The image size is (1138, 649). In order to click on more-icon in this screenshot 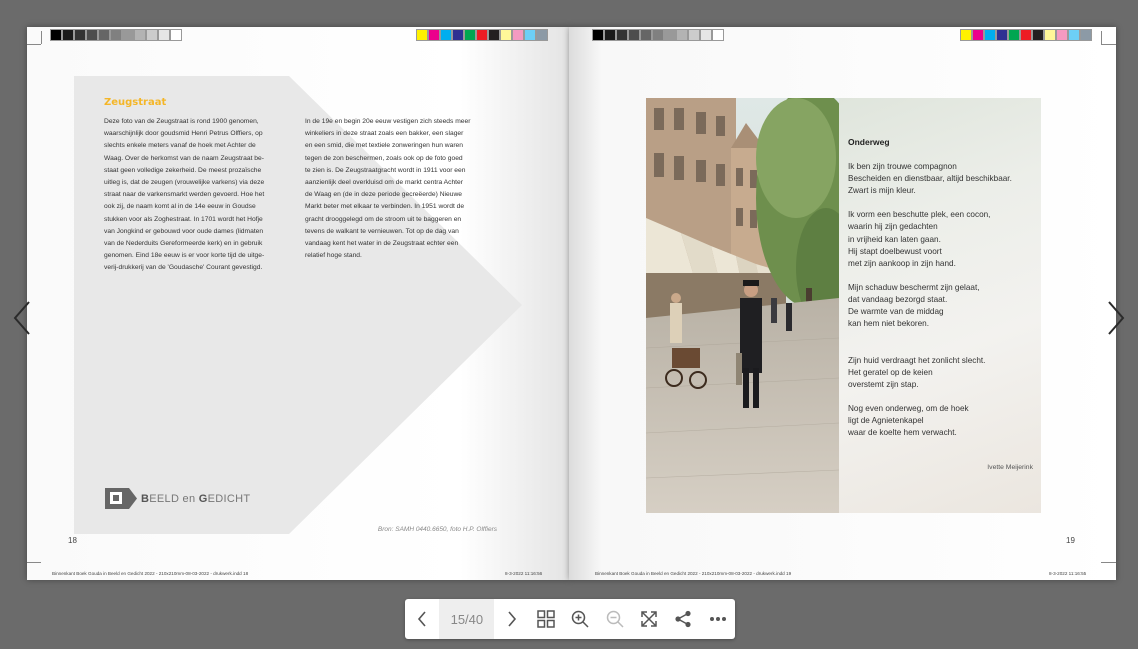, I will do `click(717, 619)`.